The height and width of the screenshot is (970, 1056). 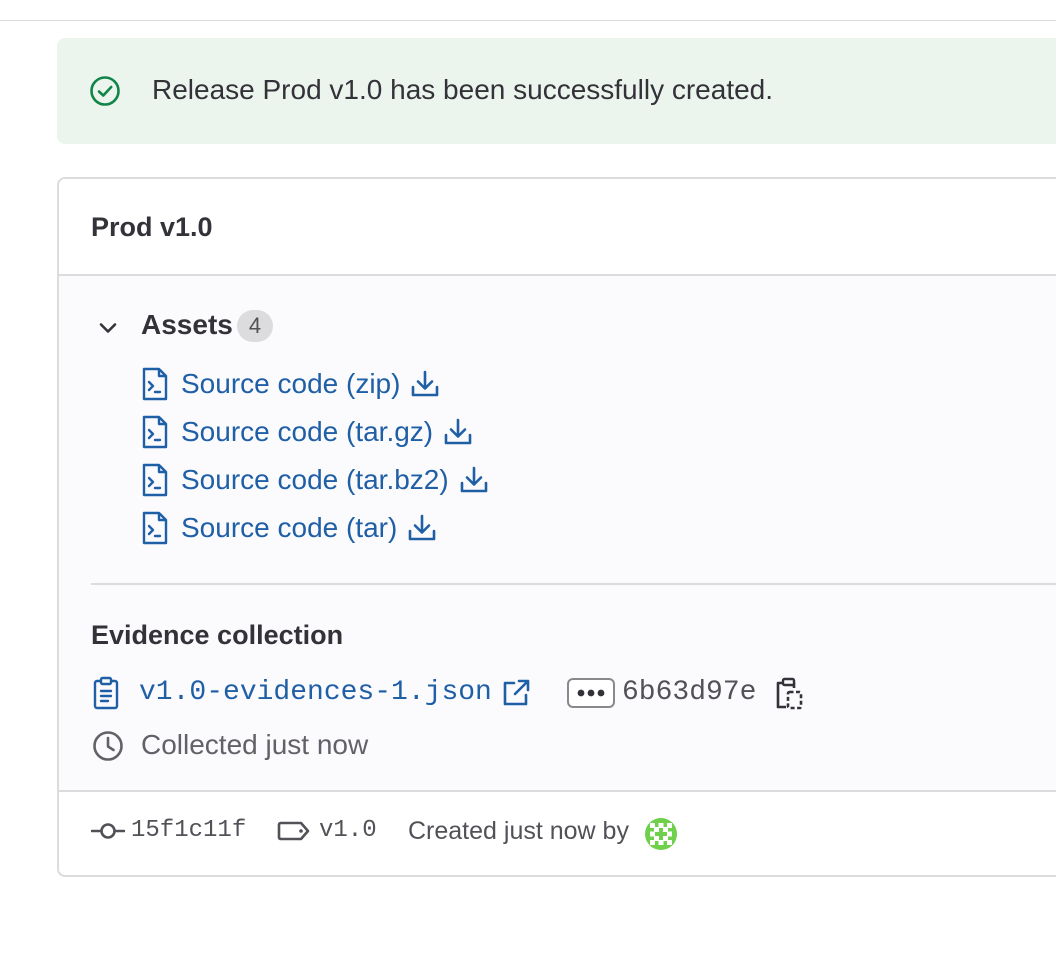 What do you see at coordinates (528, 20) in the screenshot?
I see `top-divider` at bounding box center [528, 20].